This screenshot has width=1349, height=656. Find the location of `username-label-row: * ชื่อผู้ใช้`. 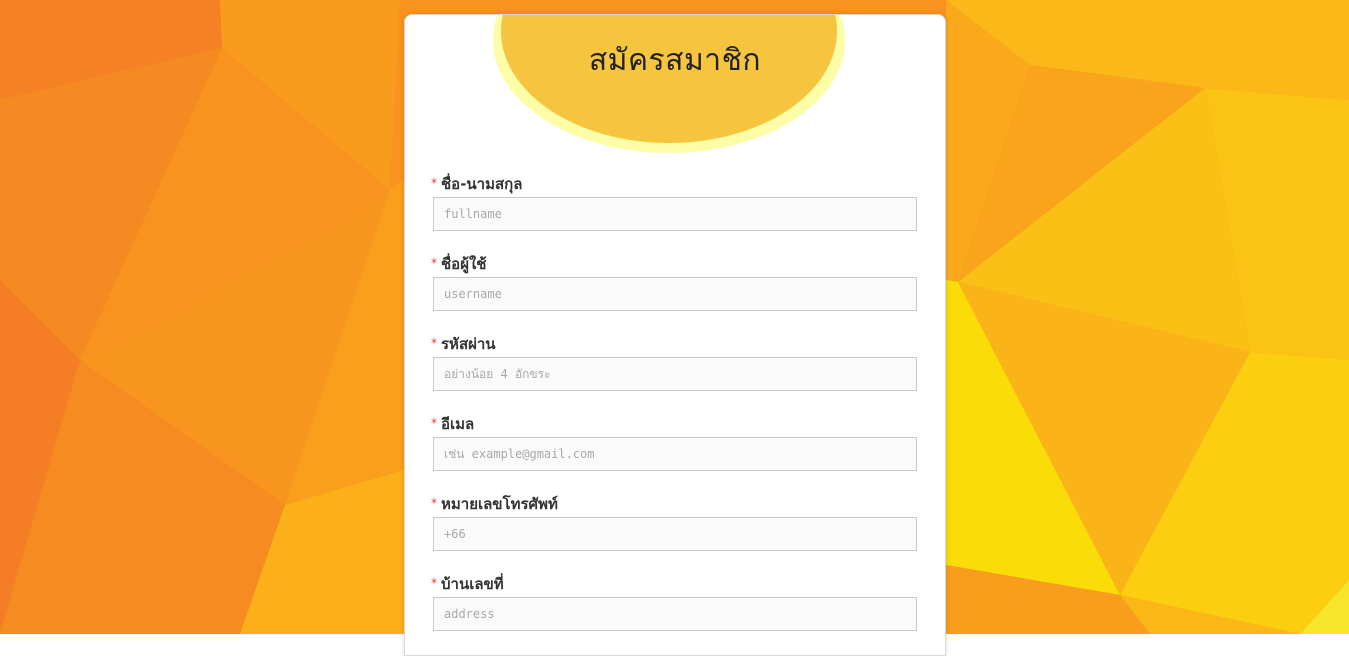

username-label-row: * ชื่อผู้ใช้ is located at coordinates (675, 264).